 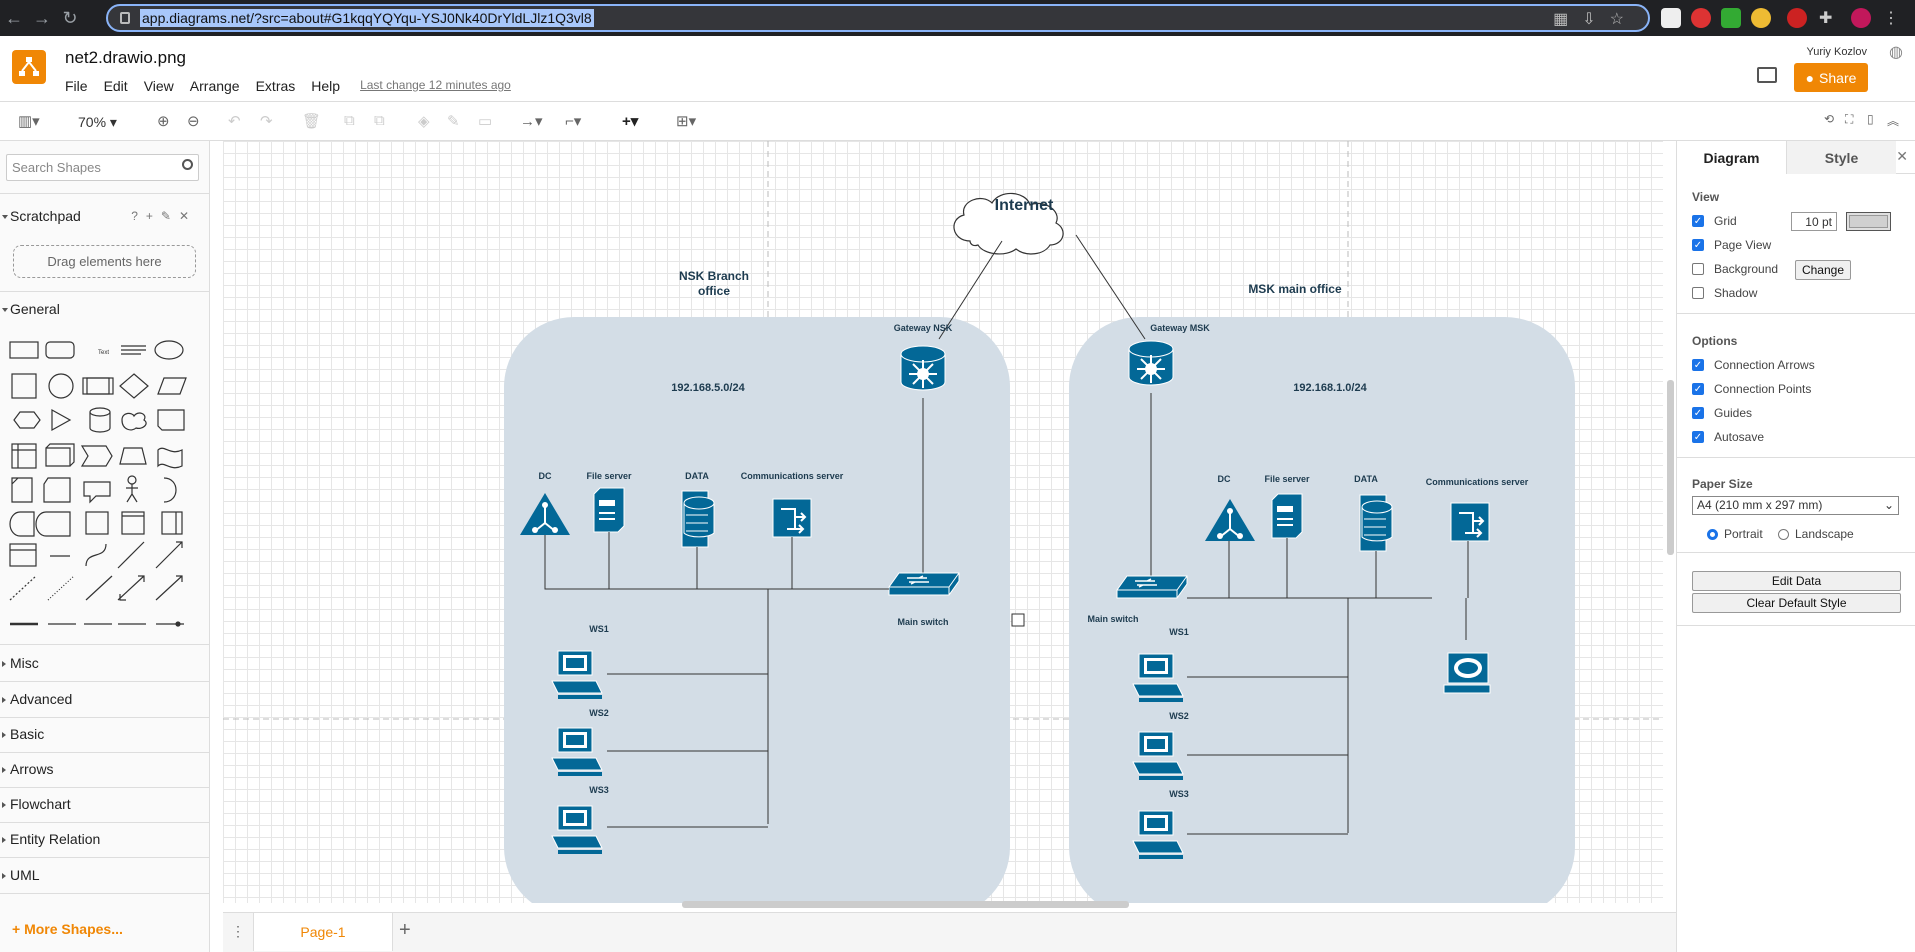 What do you see at coordinates (1861, 18) in the screenshot?
I see `profile-avatar` at bounding box center [1861, 18].